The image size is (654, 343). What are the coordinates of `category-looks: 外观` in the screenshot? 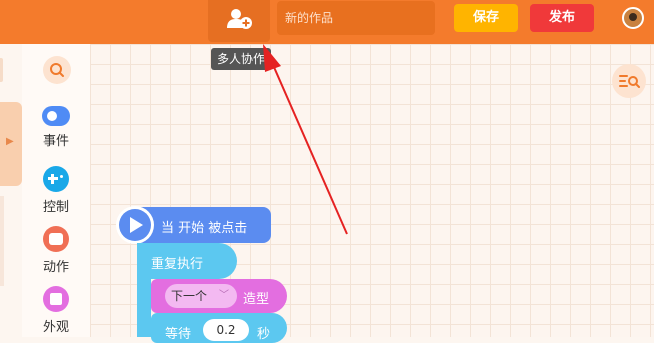 It's located at (56, 310).